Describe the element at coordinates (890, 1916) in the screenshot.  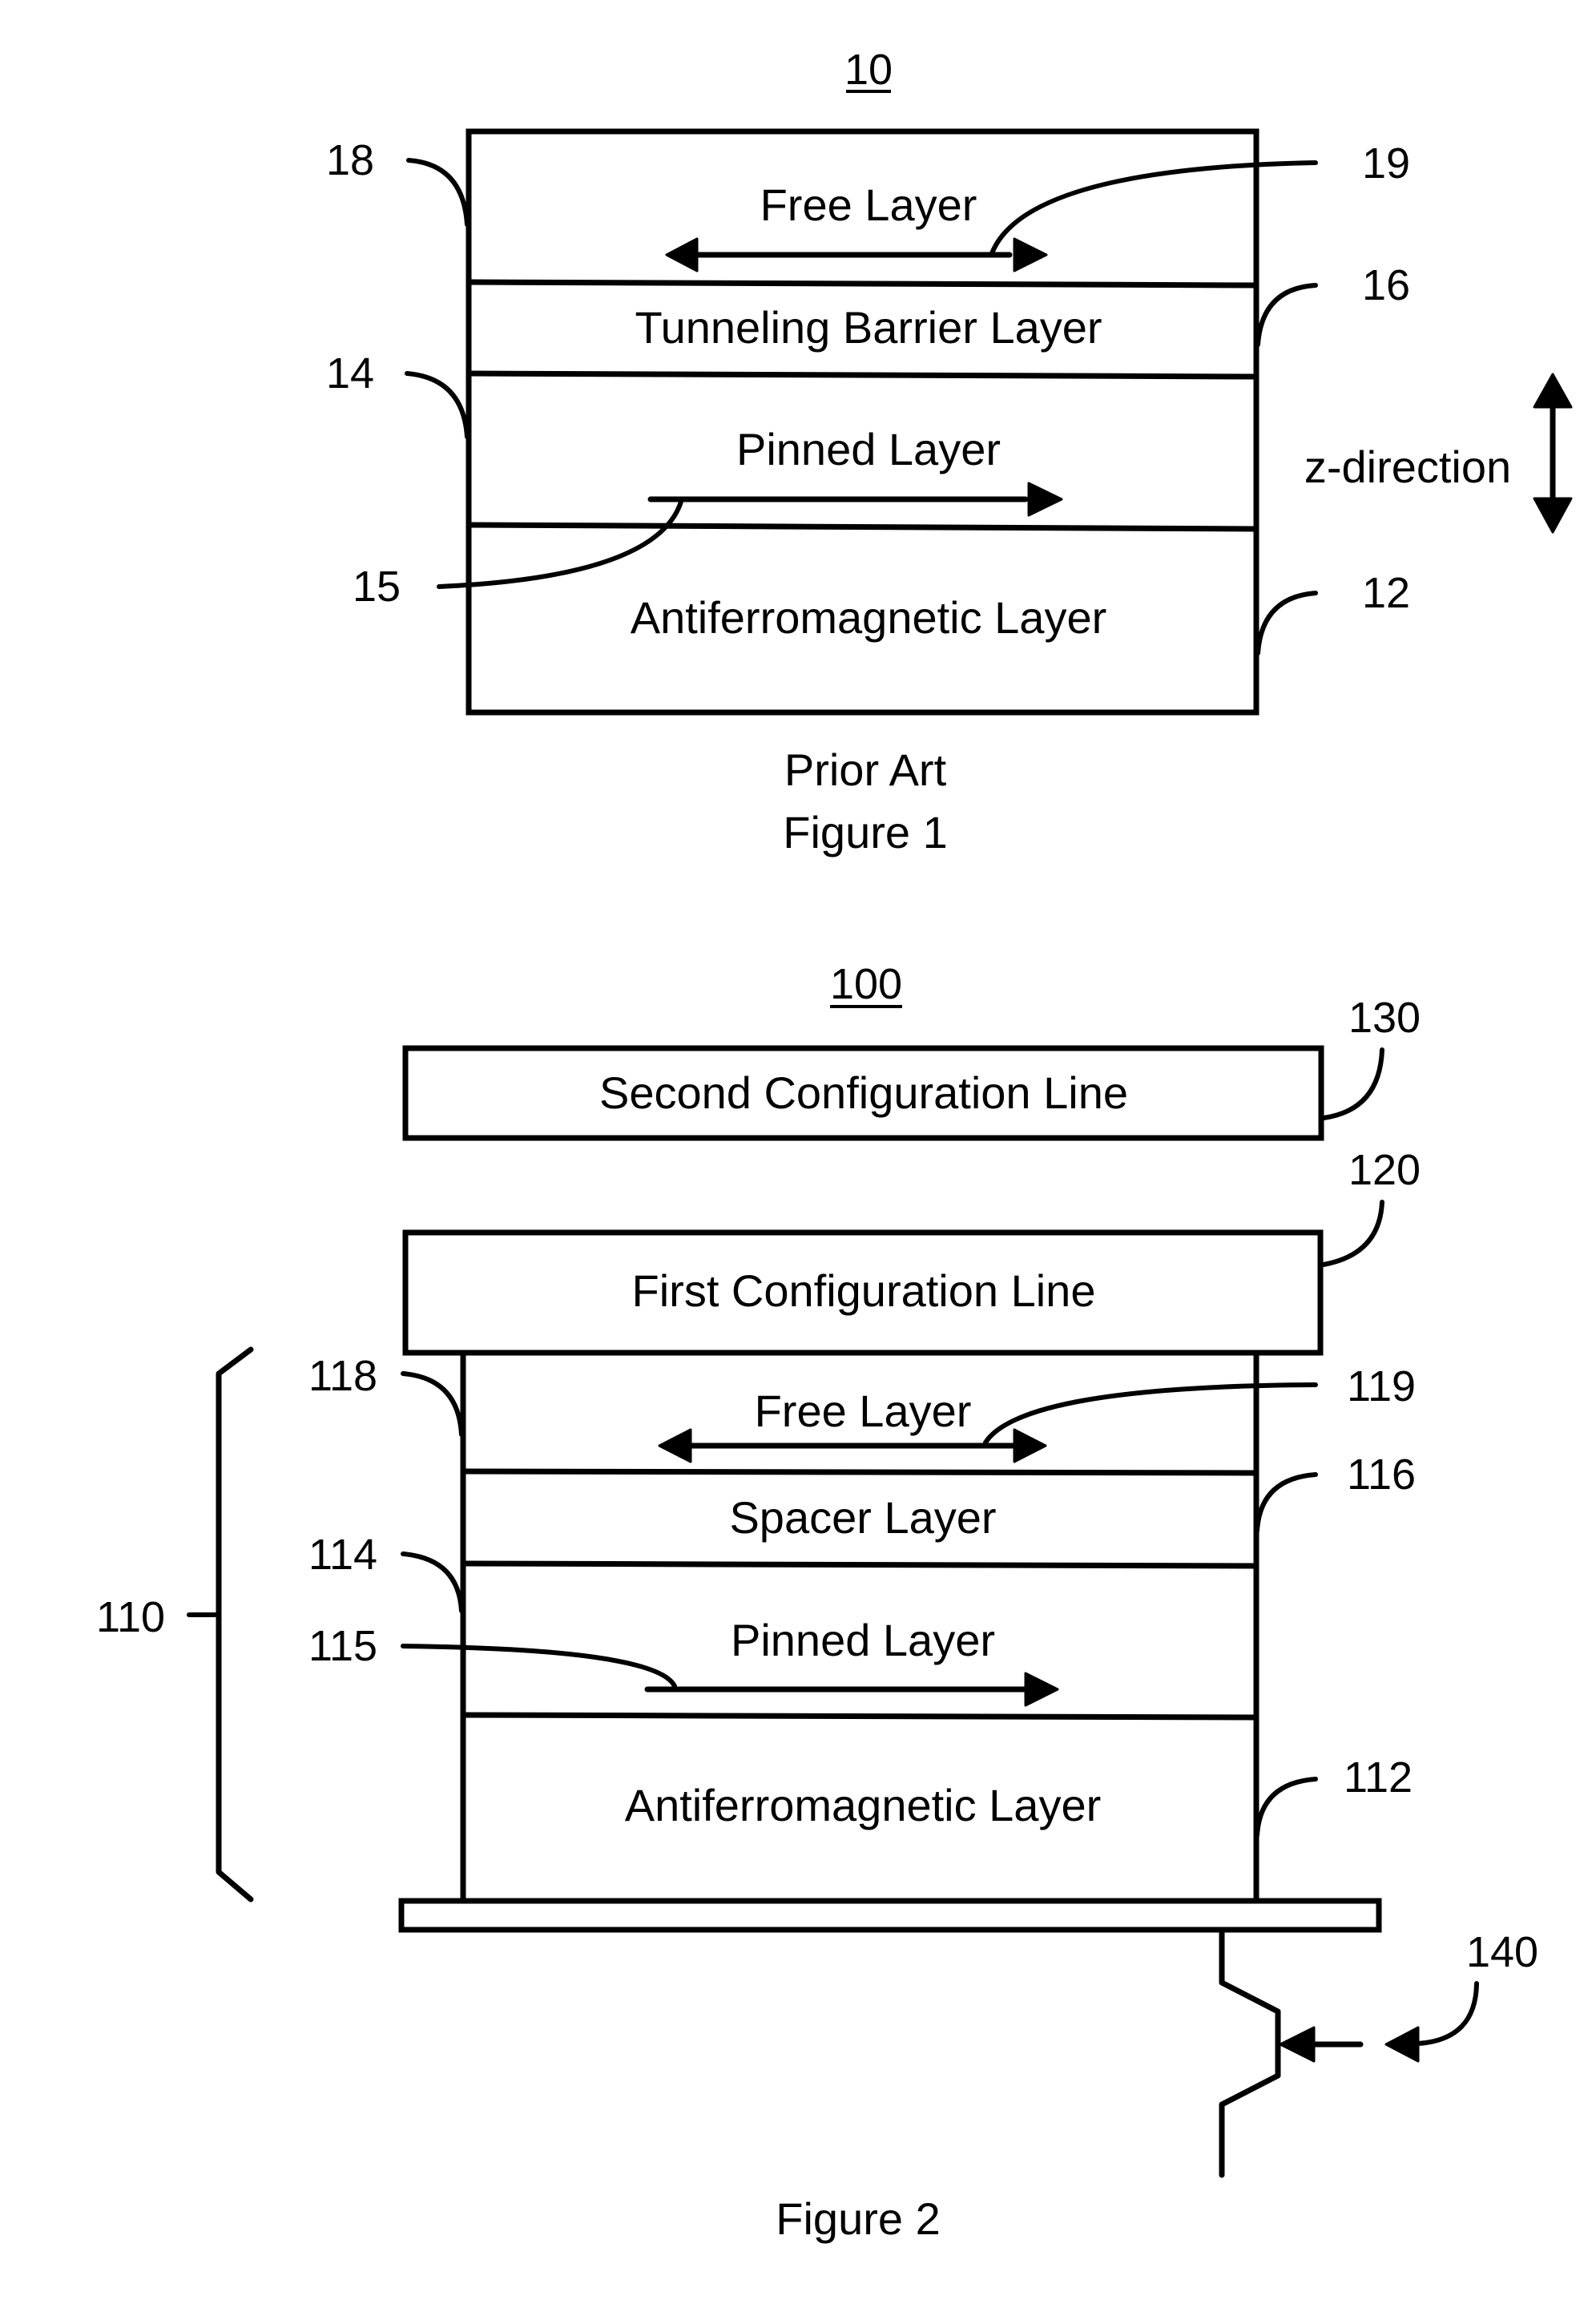
I see `bottom-electrode` at that location.